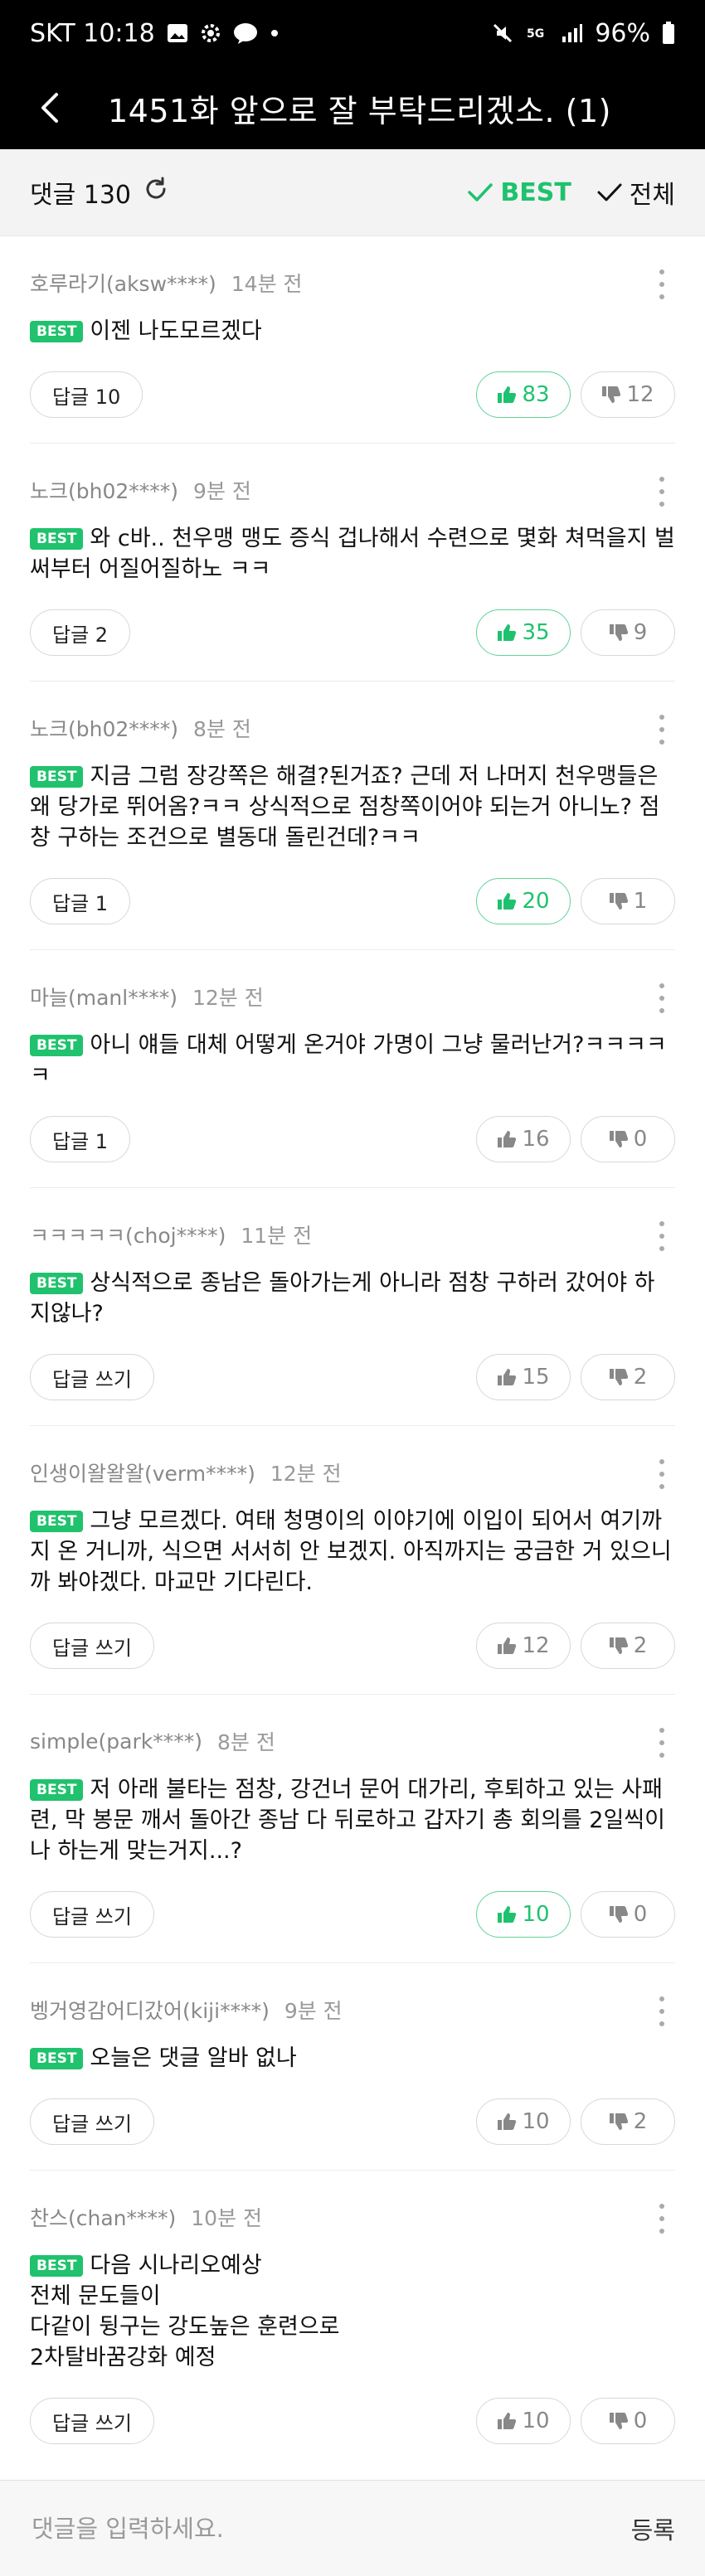 This screenshot has width=705, height=2576. Describe the element at coordinates (352, 1377) in the screenshot. I see `comment-actions: 답글 쓰기 15 2` at that location.